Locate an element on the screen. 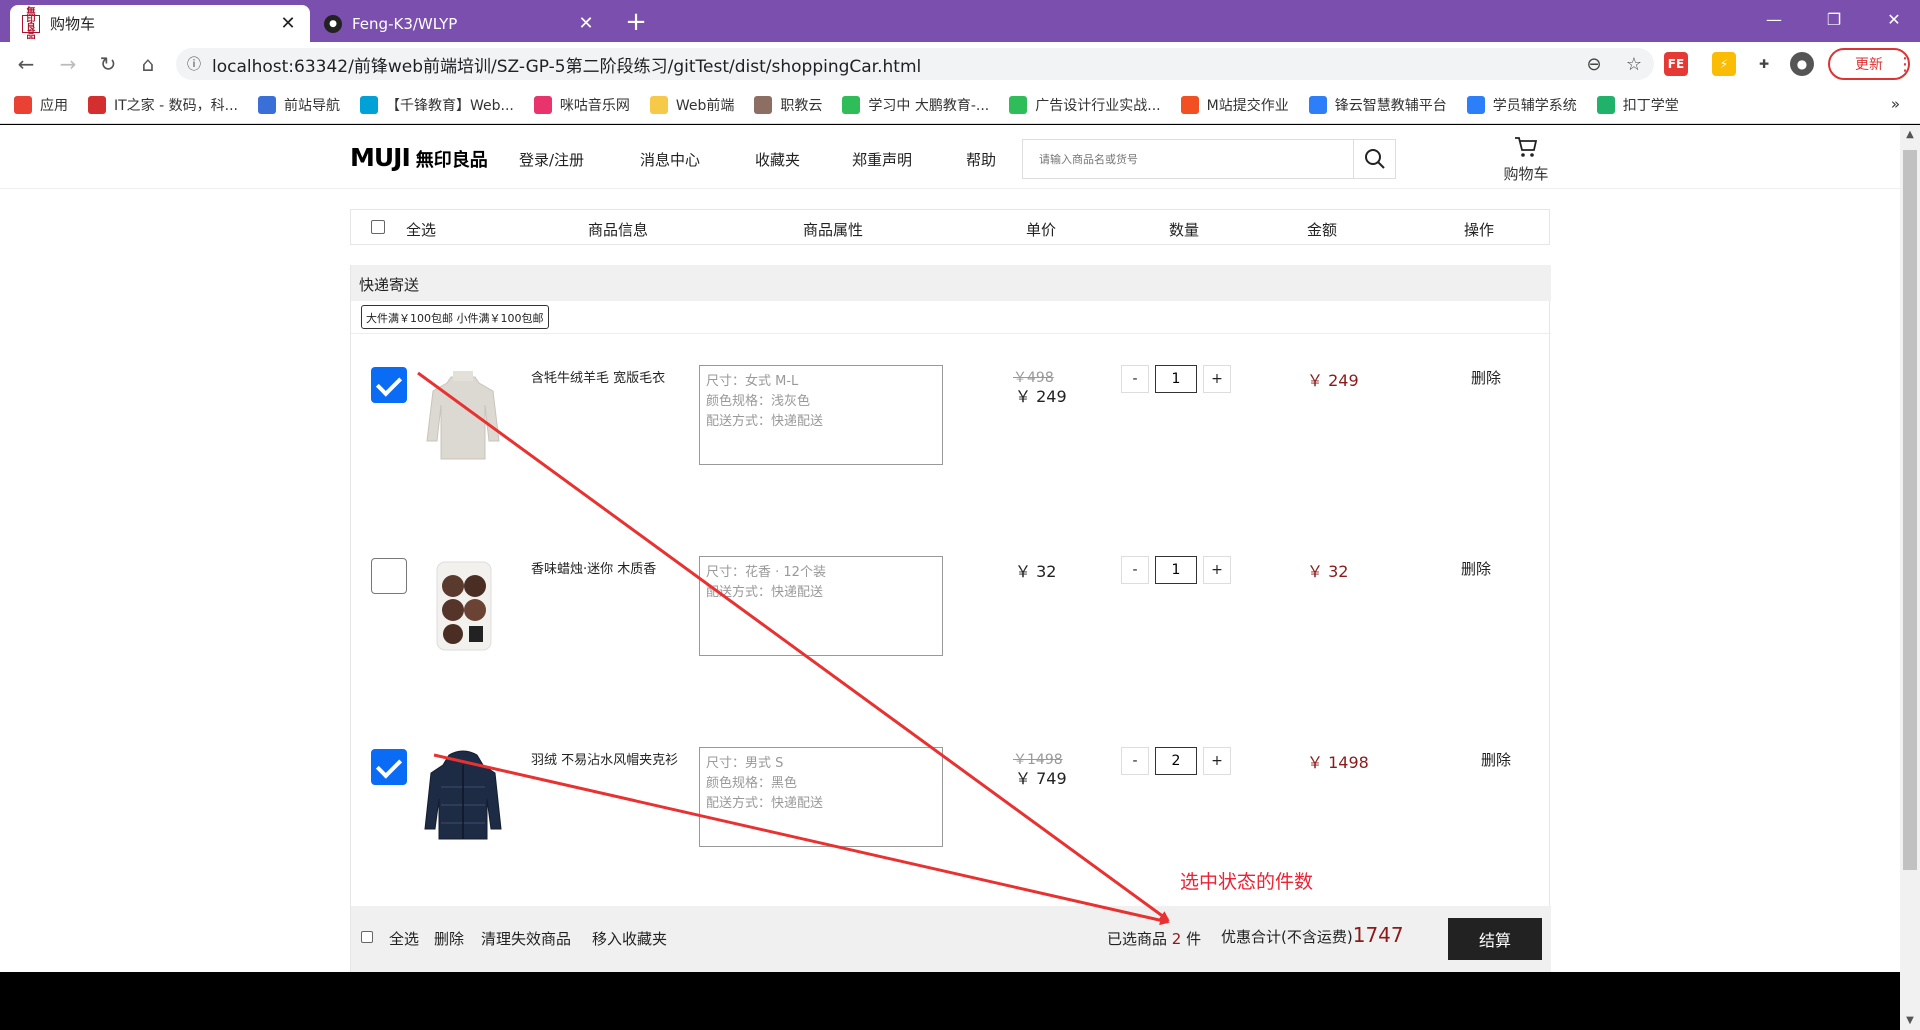 The image size is (1920, 1030). site-info-icon: ⓘ is located at coordinates (194, 64).